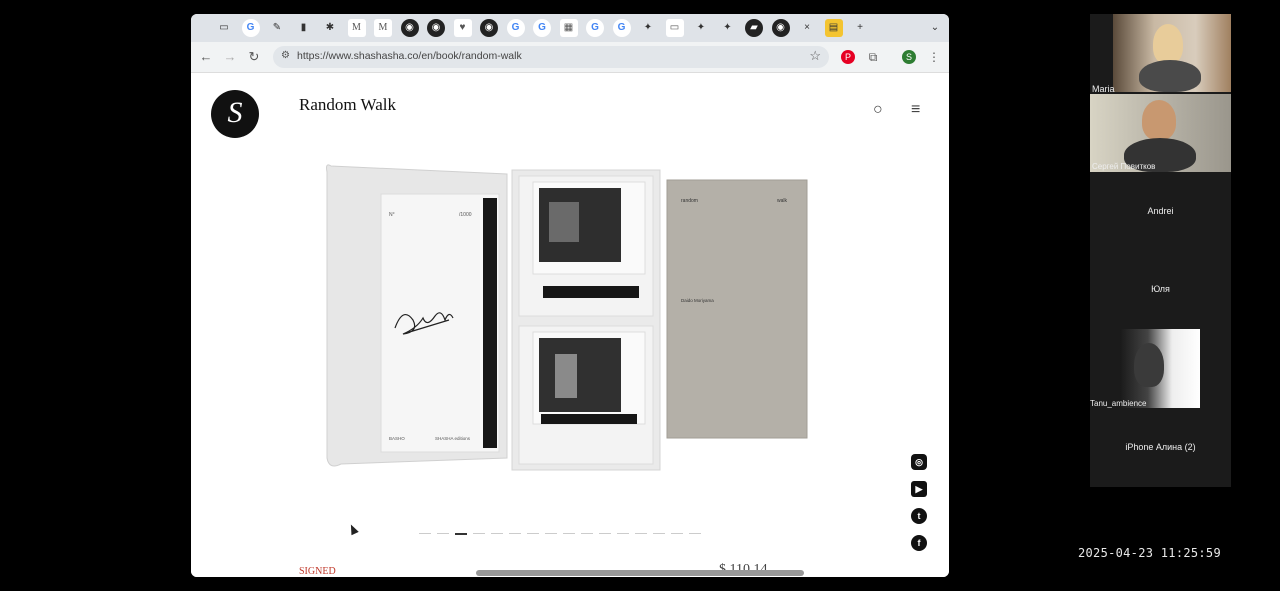 Image resolution: width=1280 pixels, height=591 pixels. I want to click on participant-tile: iPhone Алина (2), so click(1160, 448).